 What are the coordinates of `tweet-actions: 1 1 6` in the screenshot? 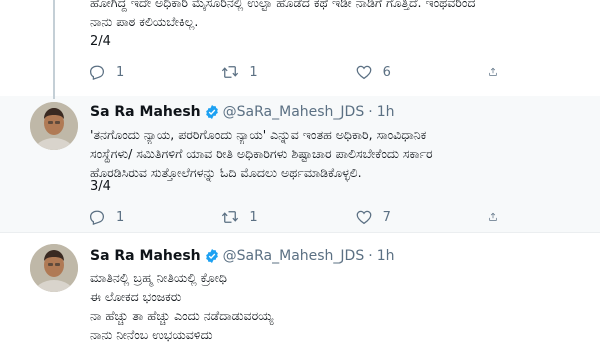 It's located at (298, 72).